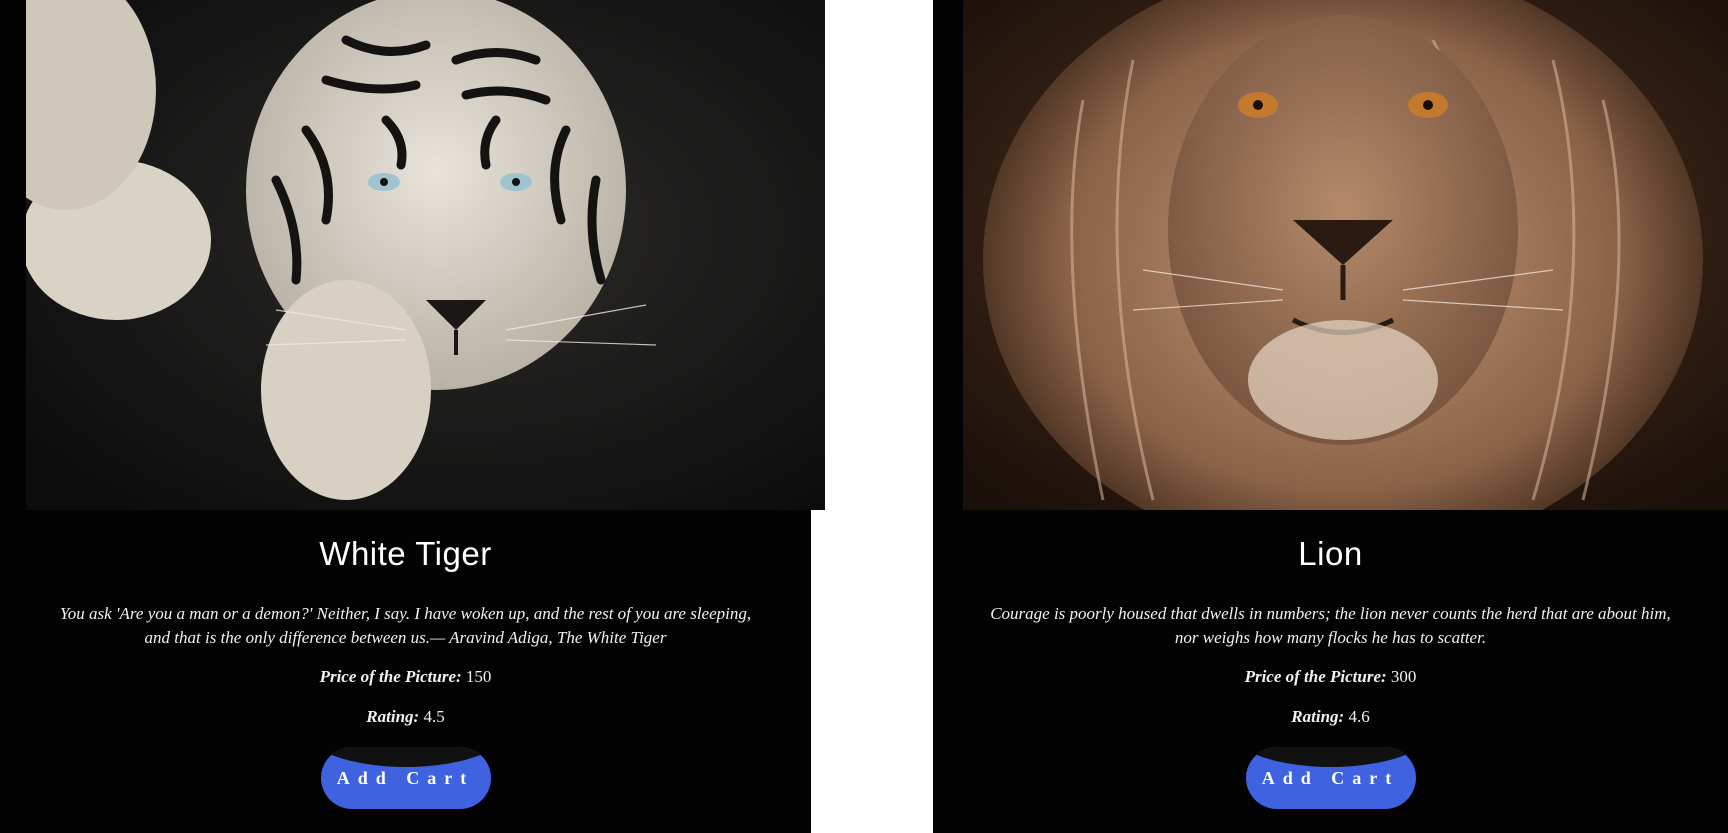 The width and height of the screenshot is (1728, 833). Describe the element at coordinates (405, 553) in the screenshot. I see `card-title: White Tiger` at that location.